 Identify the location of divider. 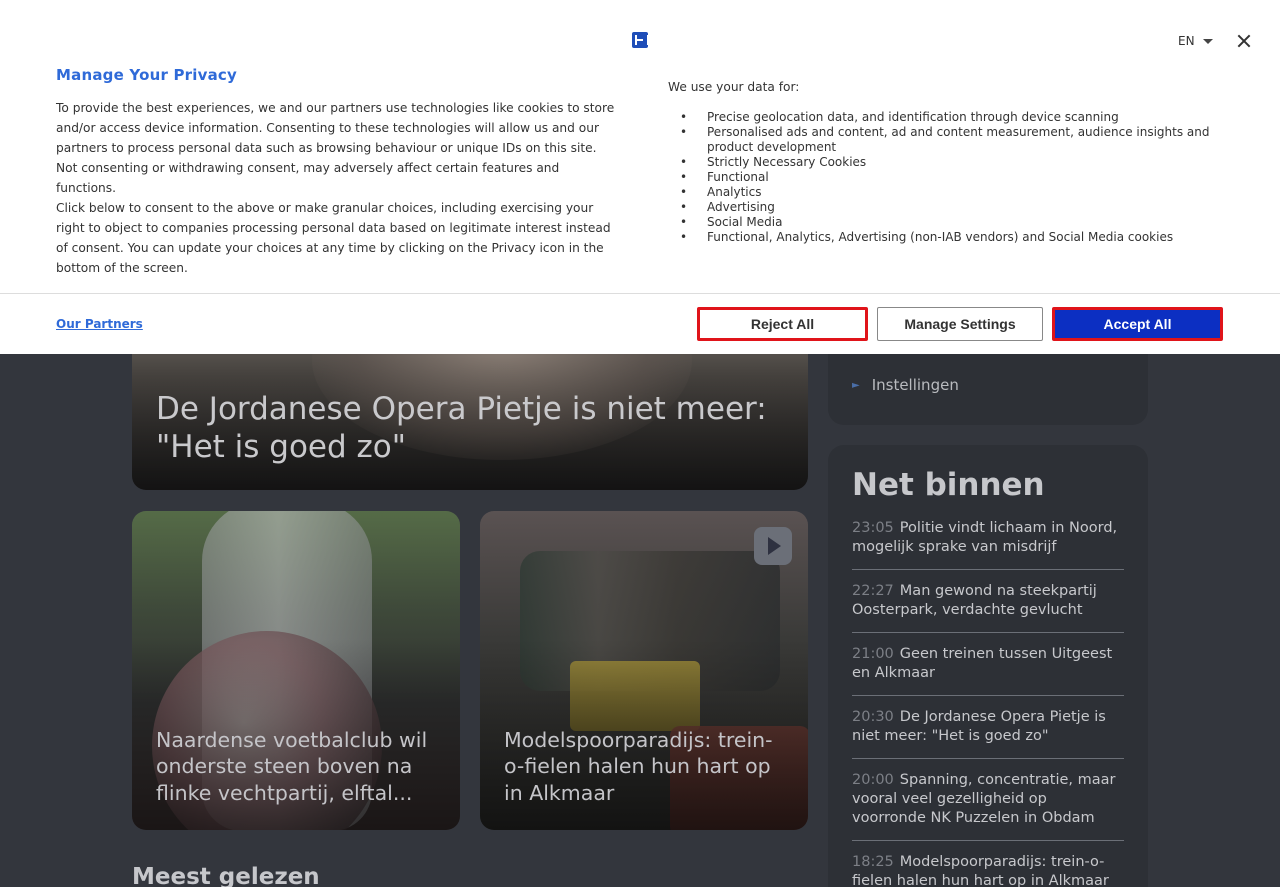
(640, 293).